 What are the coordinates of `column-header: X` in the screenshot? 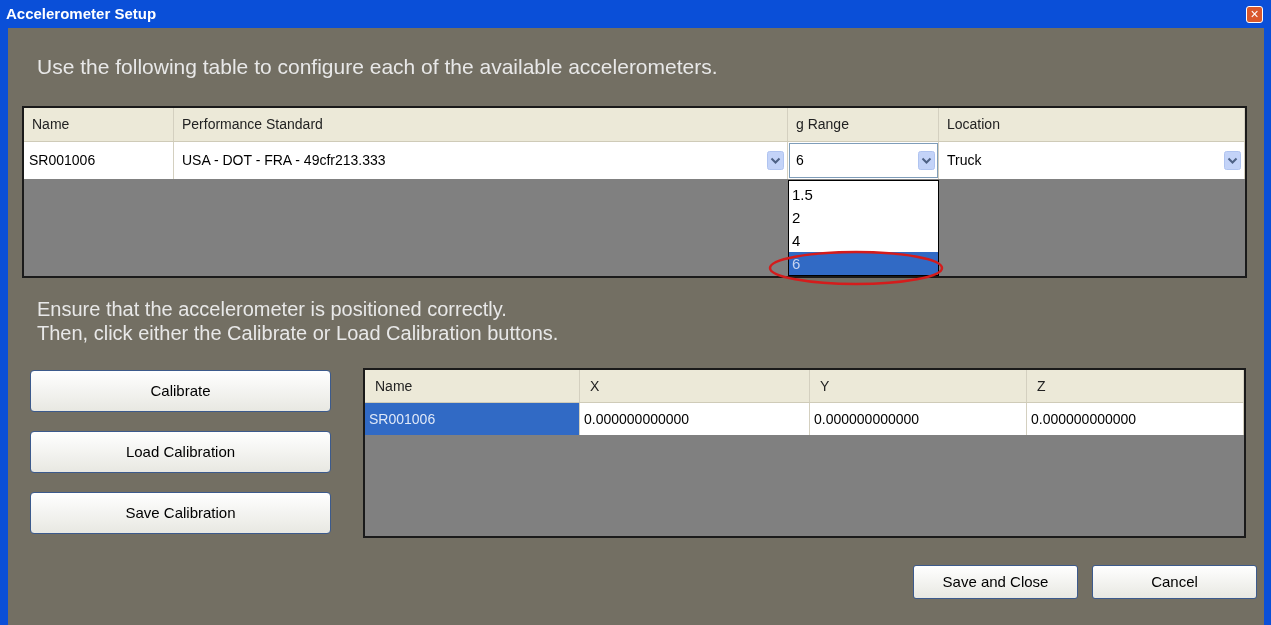 It's located at (695, 386).